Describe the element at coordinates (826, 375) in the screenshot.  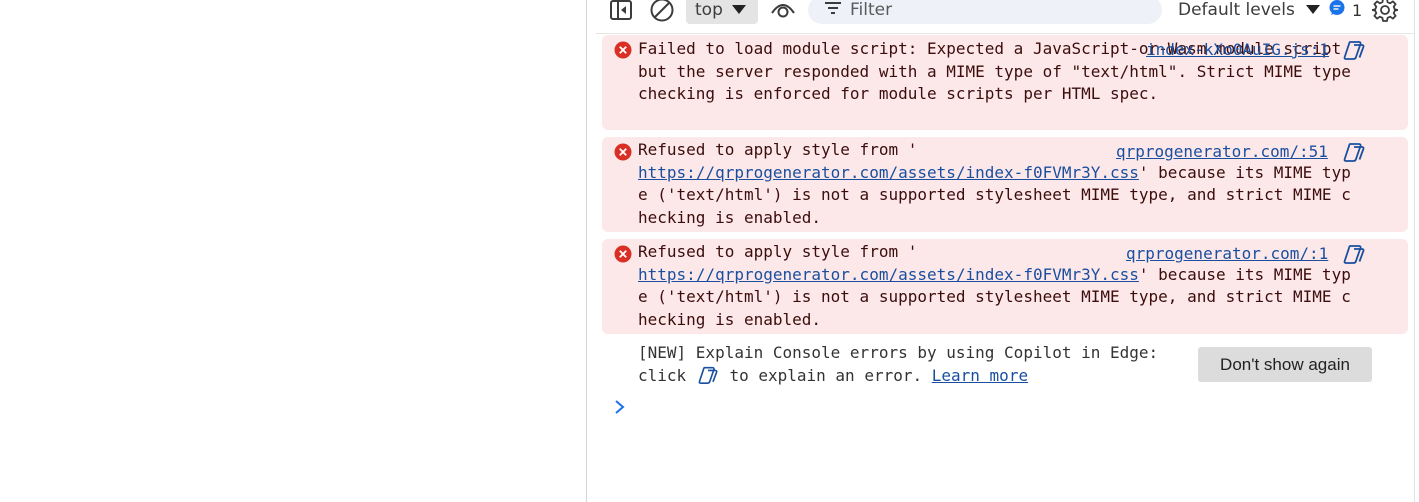
I see `info-explain-text: to explain an error.` at that location.